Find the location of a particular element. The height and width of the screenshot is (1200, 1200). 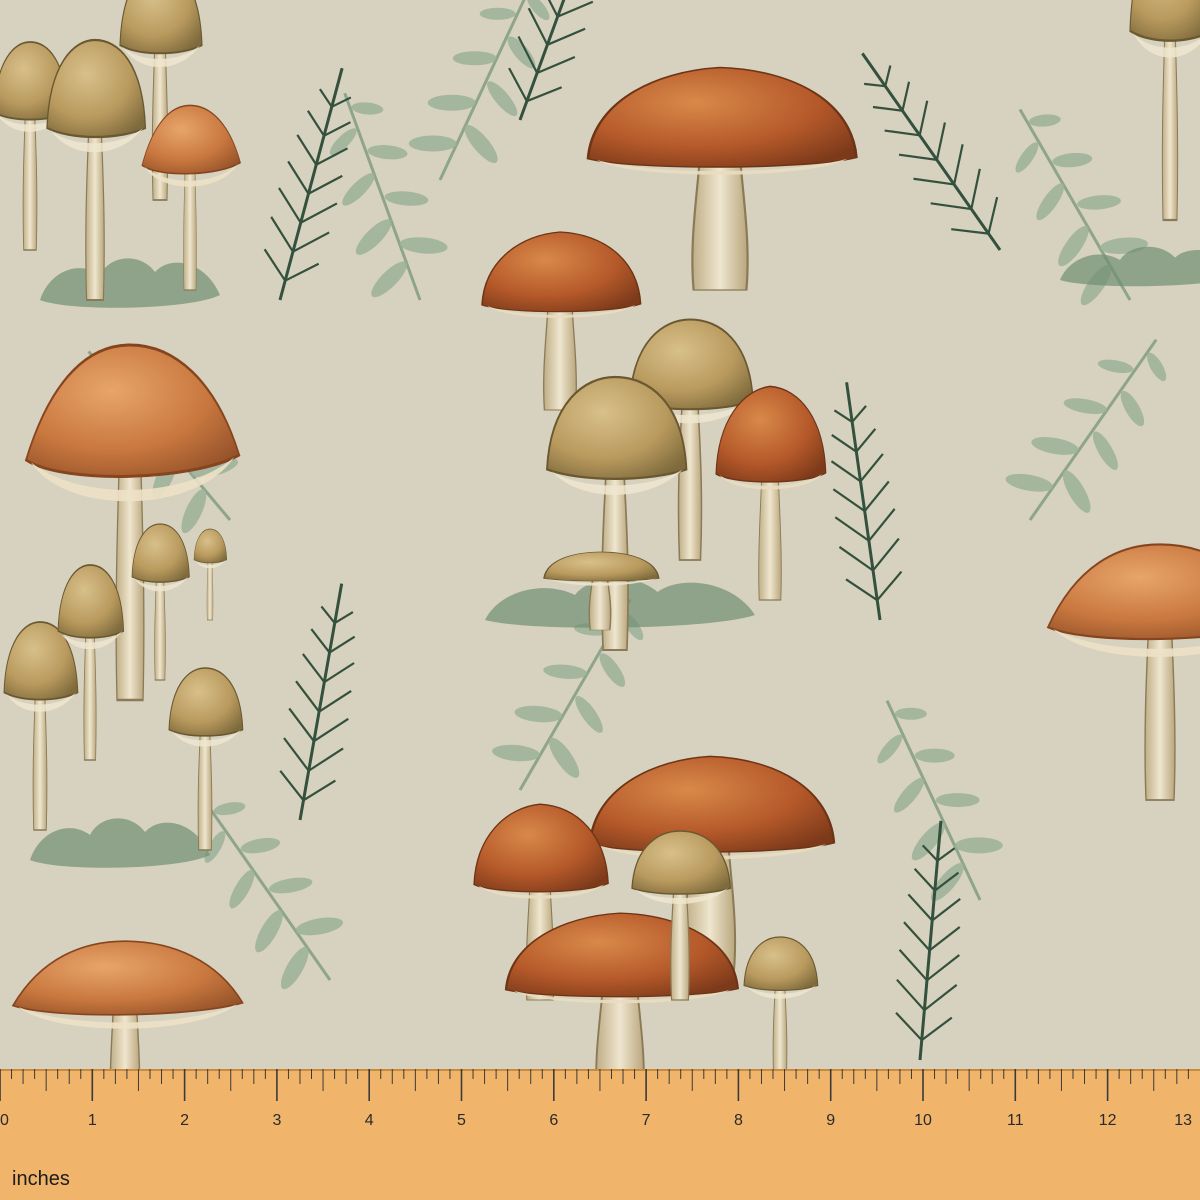

ruler-tick-label: 6 is located at coordinates (553, 1120).